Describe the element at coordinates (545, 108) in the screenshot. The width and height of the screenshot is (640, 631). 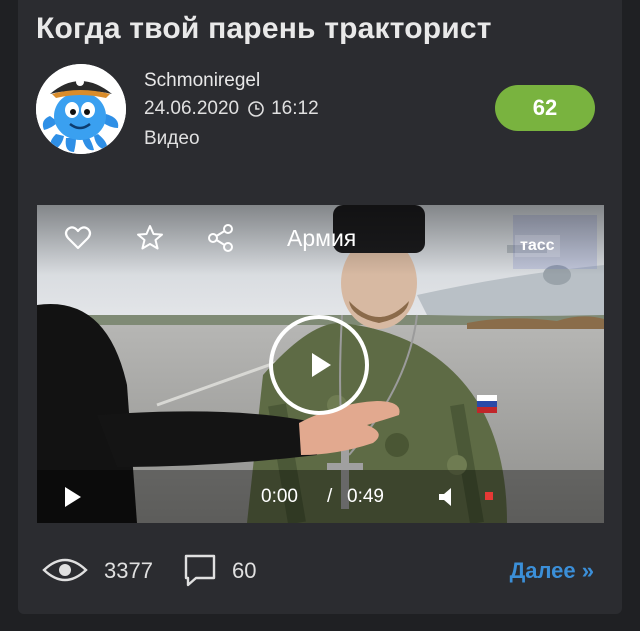
I see `rating-badge: 62` at that location.